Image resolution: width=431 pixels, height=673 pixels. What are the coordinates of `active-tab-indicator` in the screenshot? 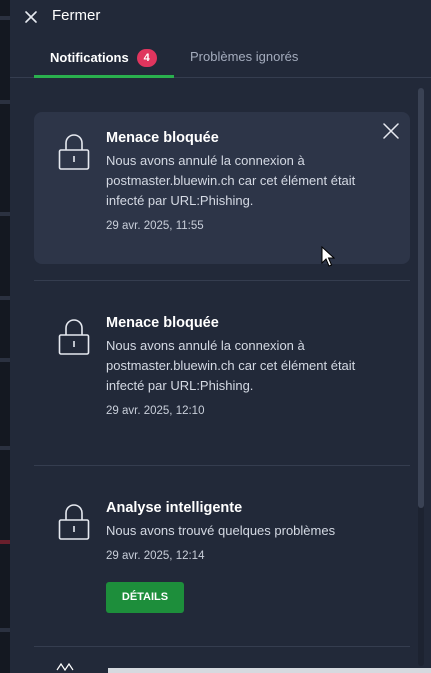 It's located at (104, 76).